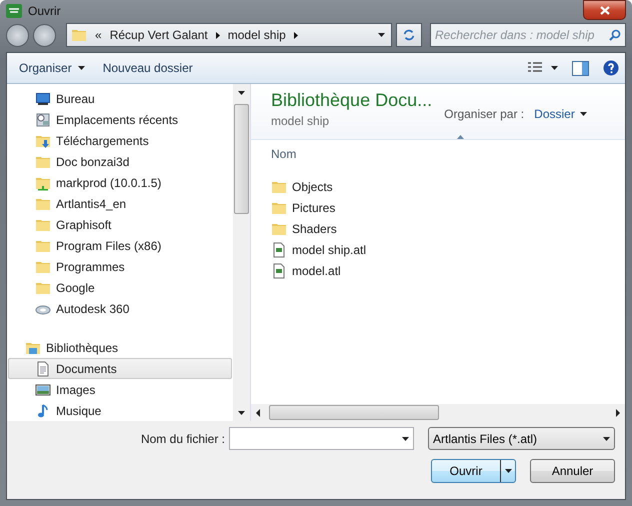 The width and height of the screenshot is (632, 506). Describe the element at coordinates (120, 182) in the screenshot. I see `nav-item: markprod (10.0.1.5)` at that location.